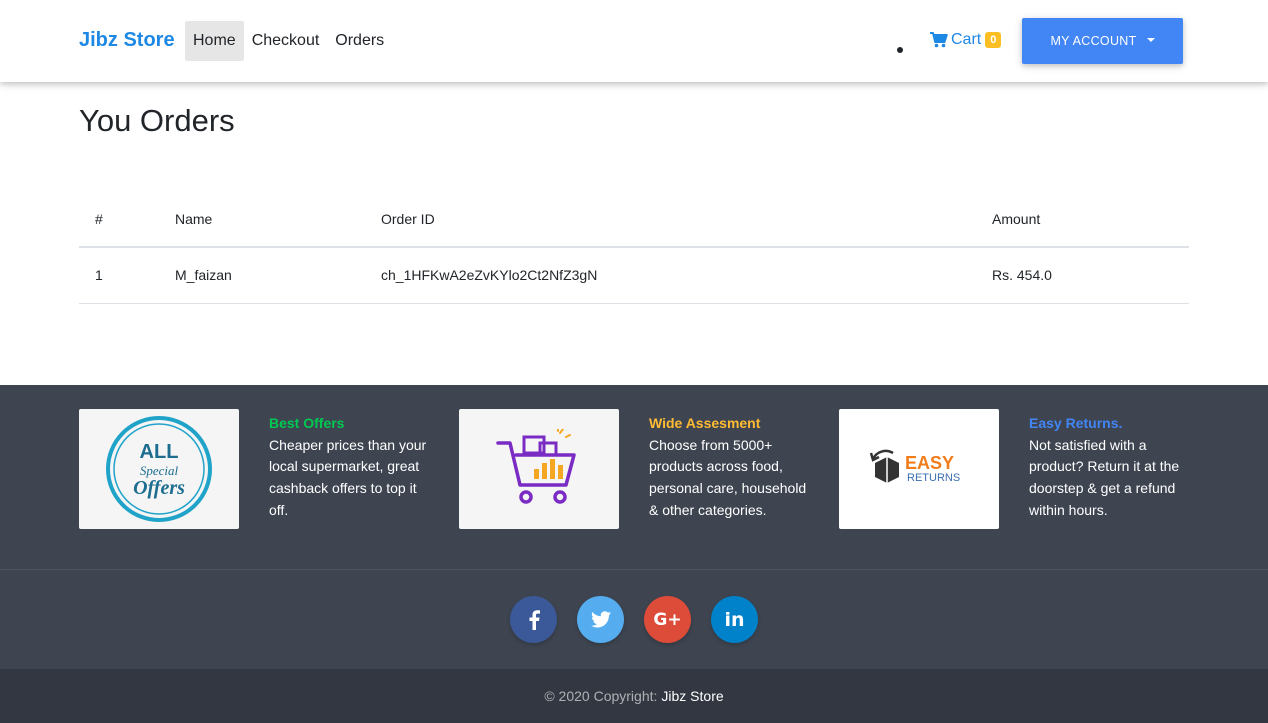 The width and height of the screenshot is (1268, 723). What do you see at coordinates (601, 696) in the screenshot?
I see `copyright-text: © 2020 Copyright:` at bounding box center [601, 696].